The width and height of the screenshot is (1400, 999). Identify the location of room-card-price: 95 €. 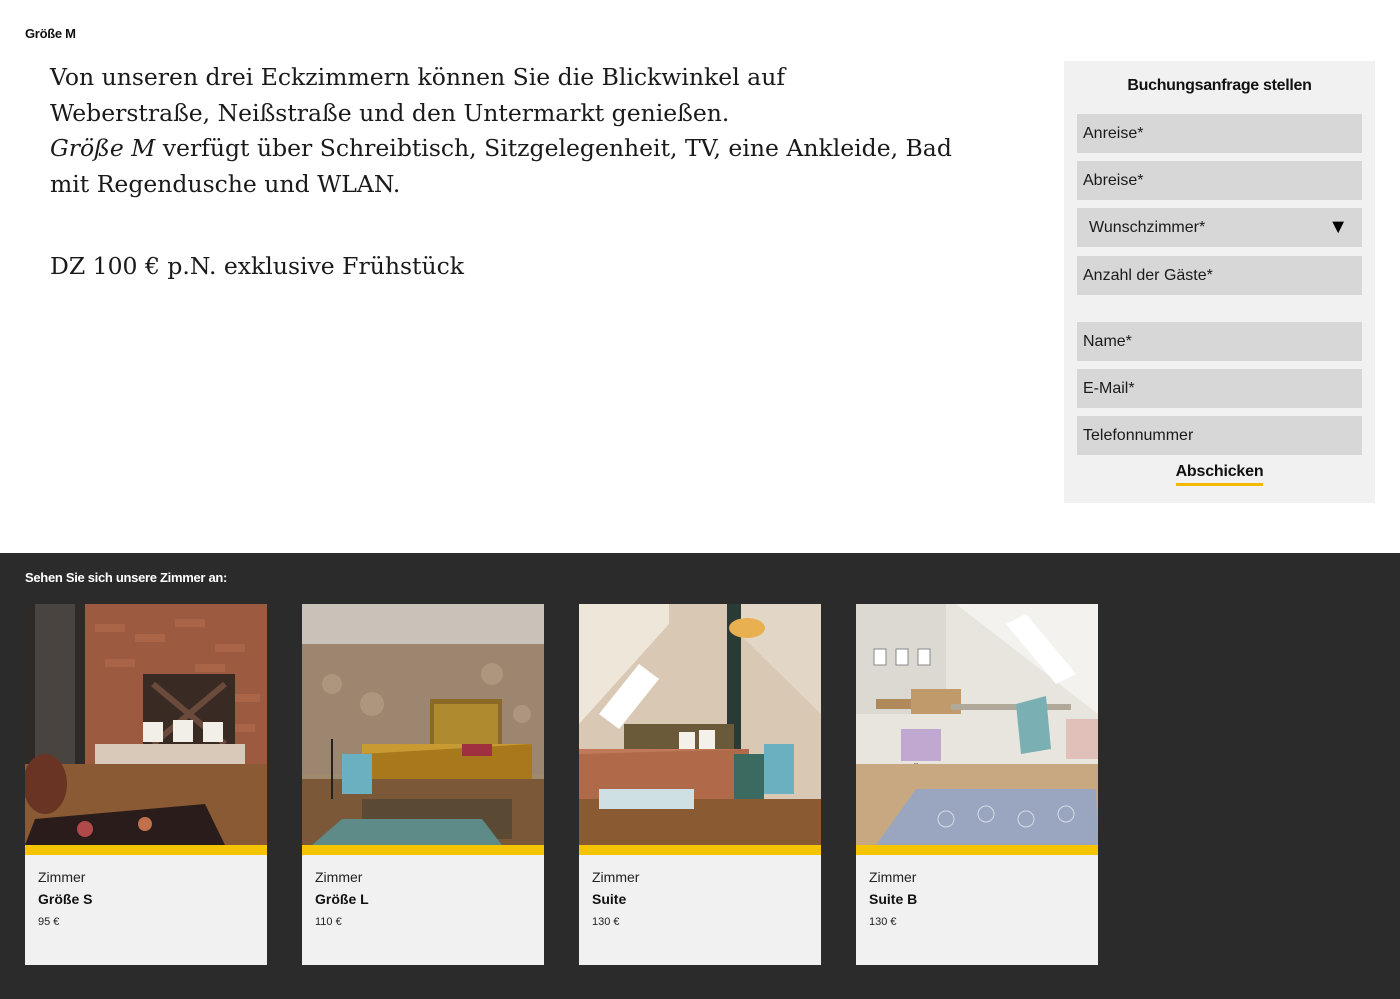
(49, 922).